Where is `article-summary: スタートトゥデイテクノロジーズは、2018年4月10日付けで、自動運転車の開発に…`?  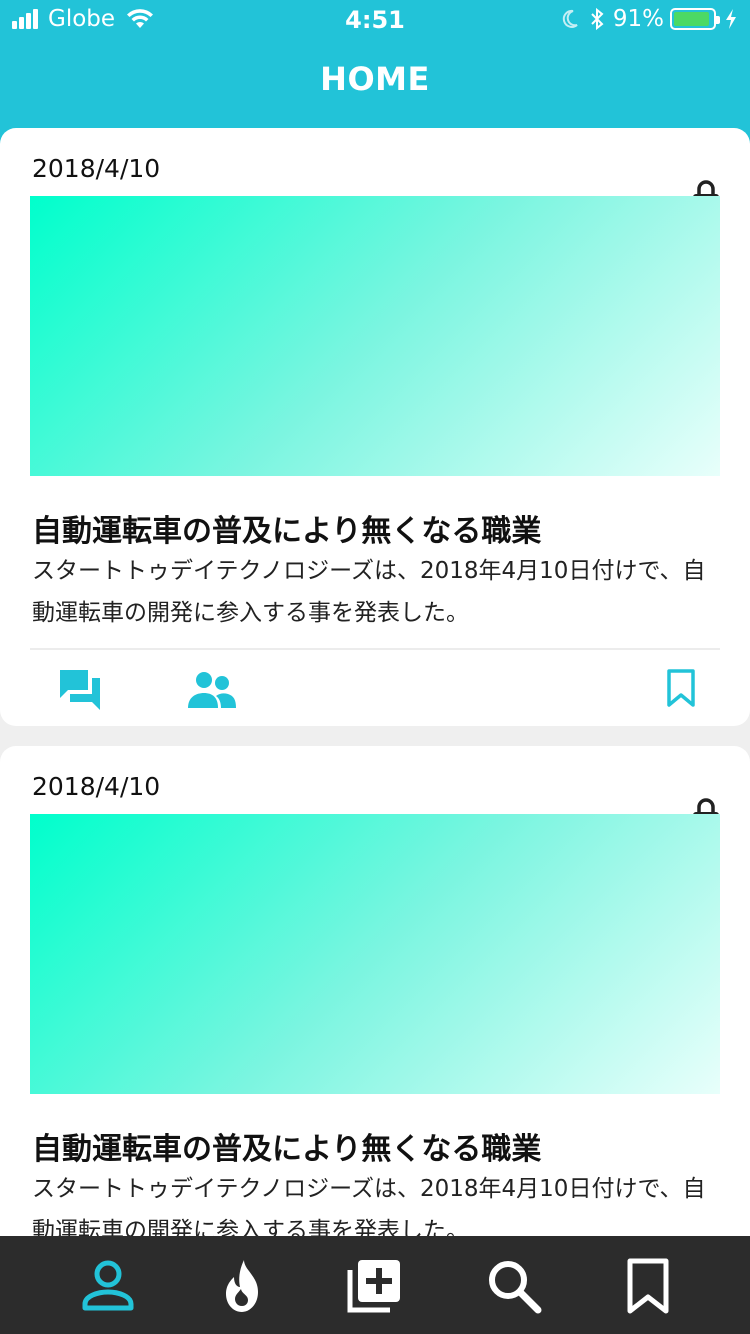
article-summary: スタートトゥデイテクノロジーズは、2018年4月10日付けで、自動運転車の開発に… is located at coordinates (369, 592).